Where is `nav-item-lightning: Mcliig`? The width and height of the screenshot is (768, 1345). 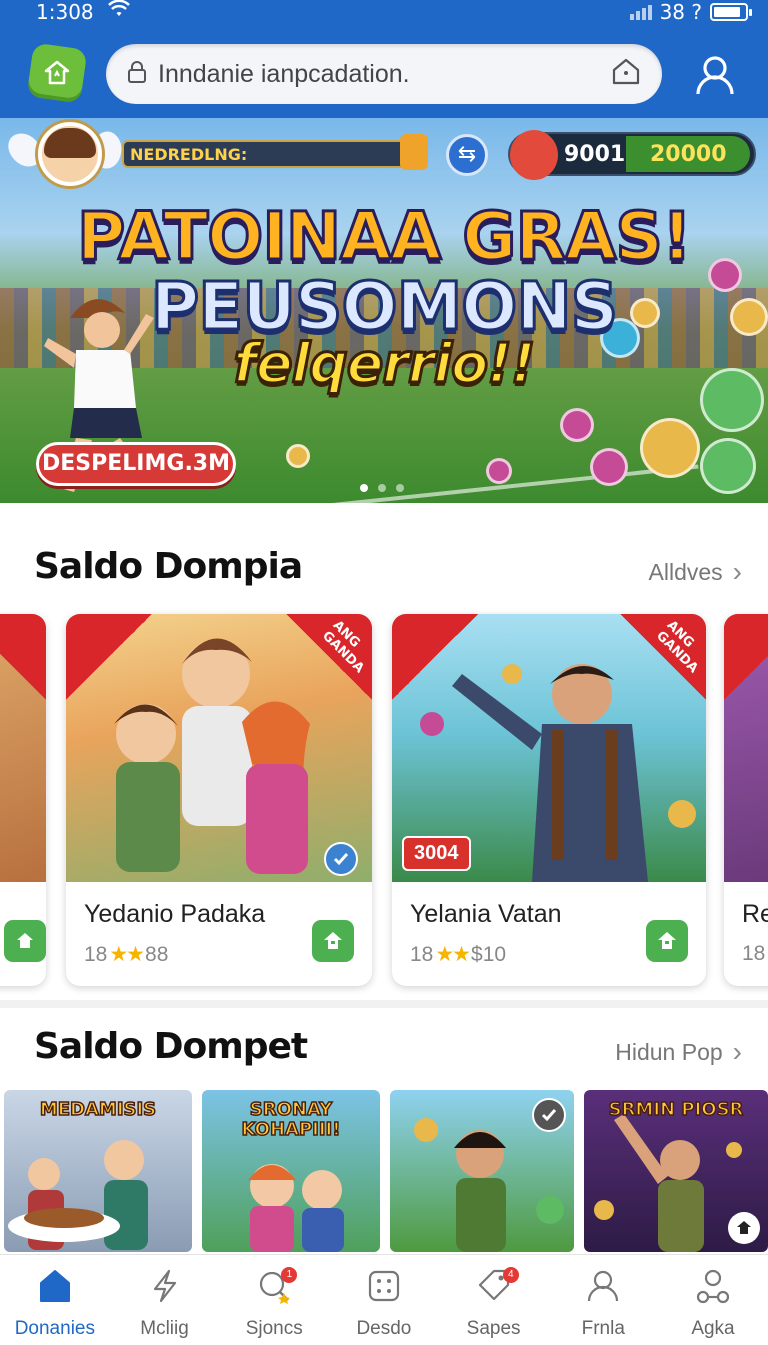 nav-item-lightning: Mcliig is located at coordinates (165, 1300).